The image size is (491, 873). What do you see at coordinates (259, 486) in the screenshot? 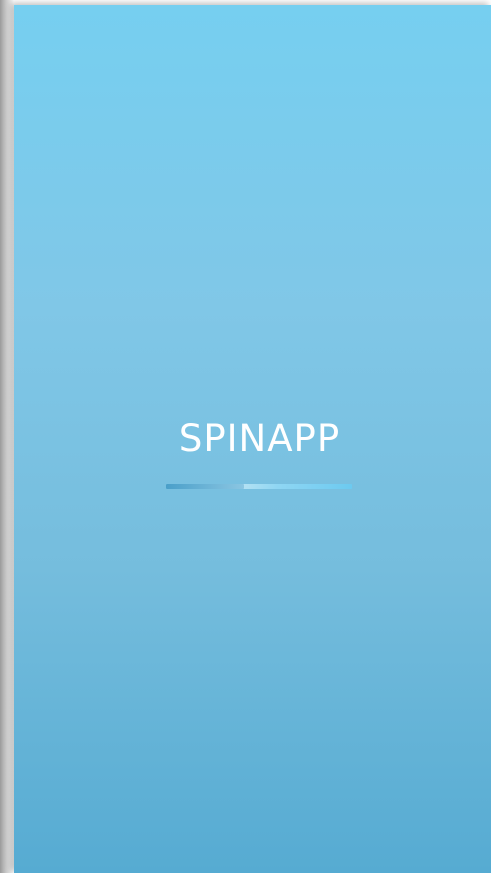
I see `loading-progress-bar` at bounding box center [259, 486].